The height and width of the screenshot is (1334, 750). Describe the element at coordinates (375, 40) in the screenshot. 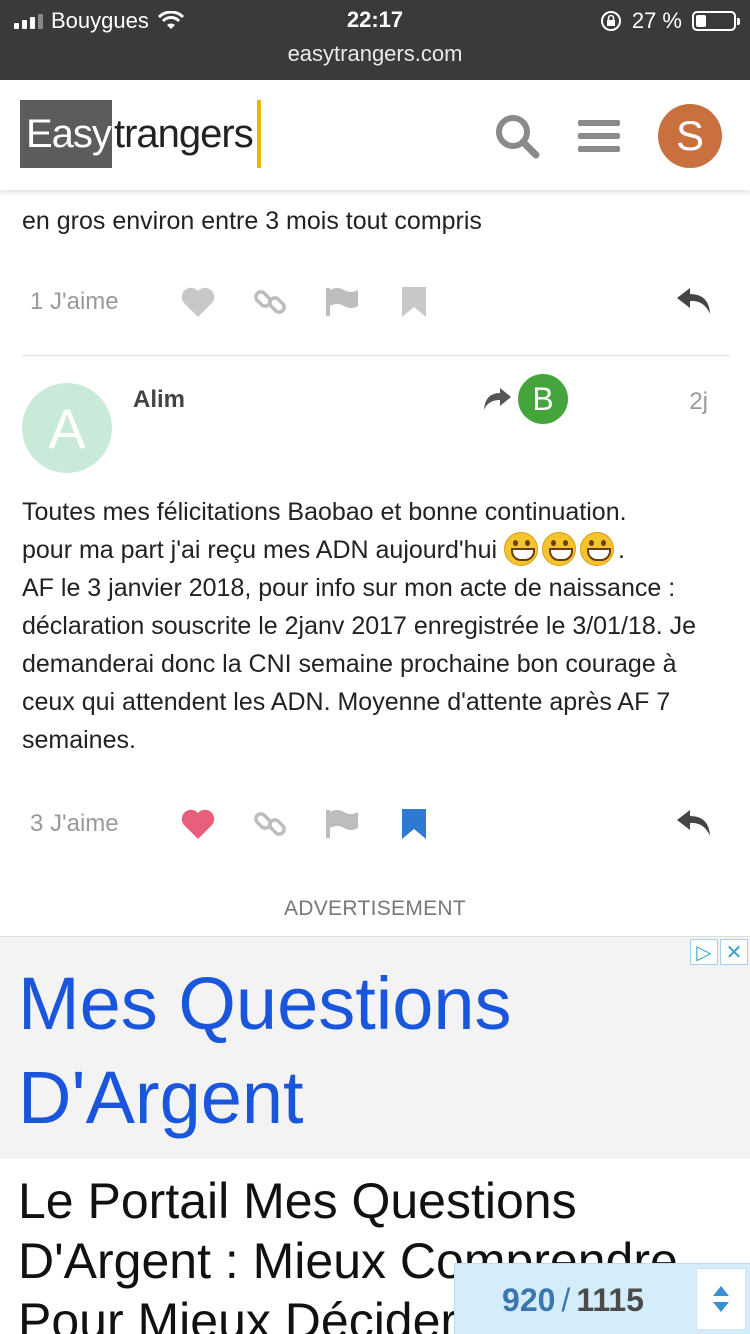

I see `status-bar: Bouygues 22:17 27 % easytrangers.com` at that location.